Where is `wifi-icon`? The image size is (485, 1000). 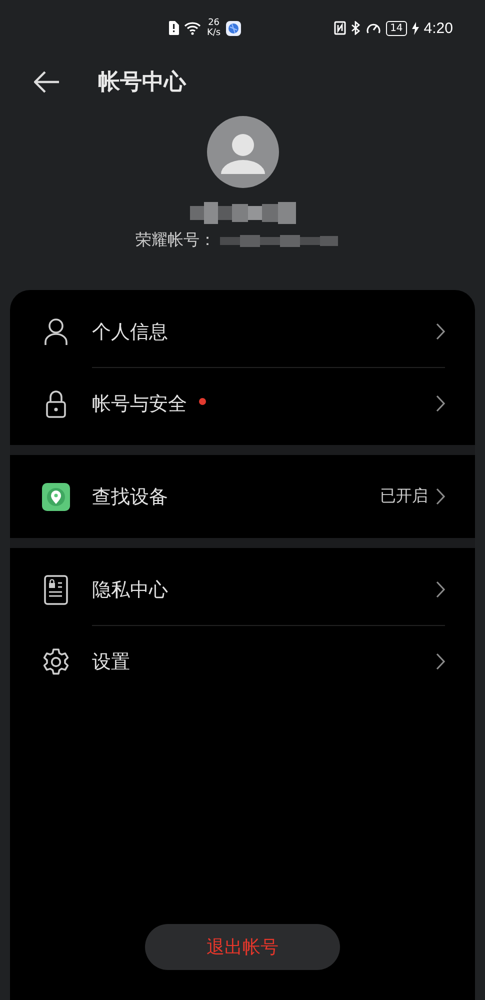
wifi-icon is located at coordinates (193, 28).